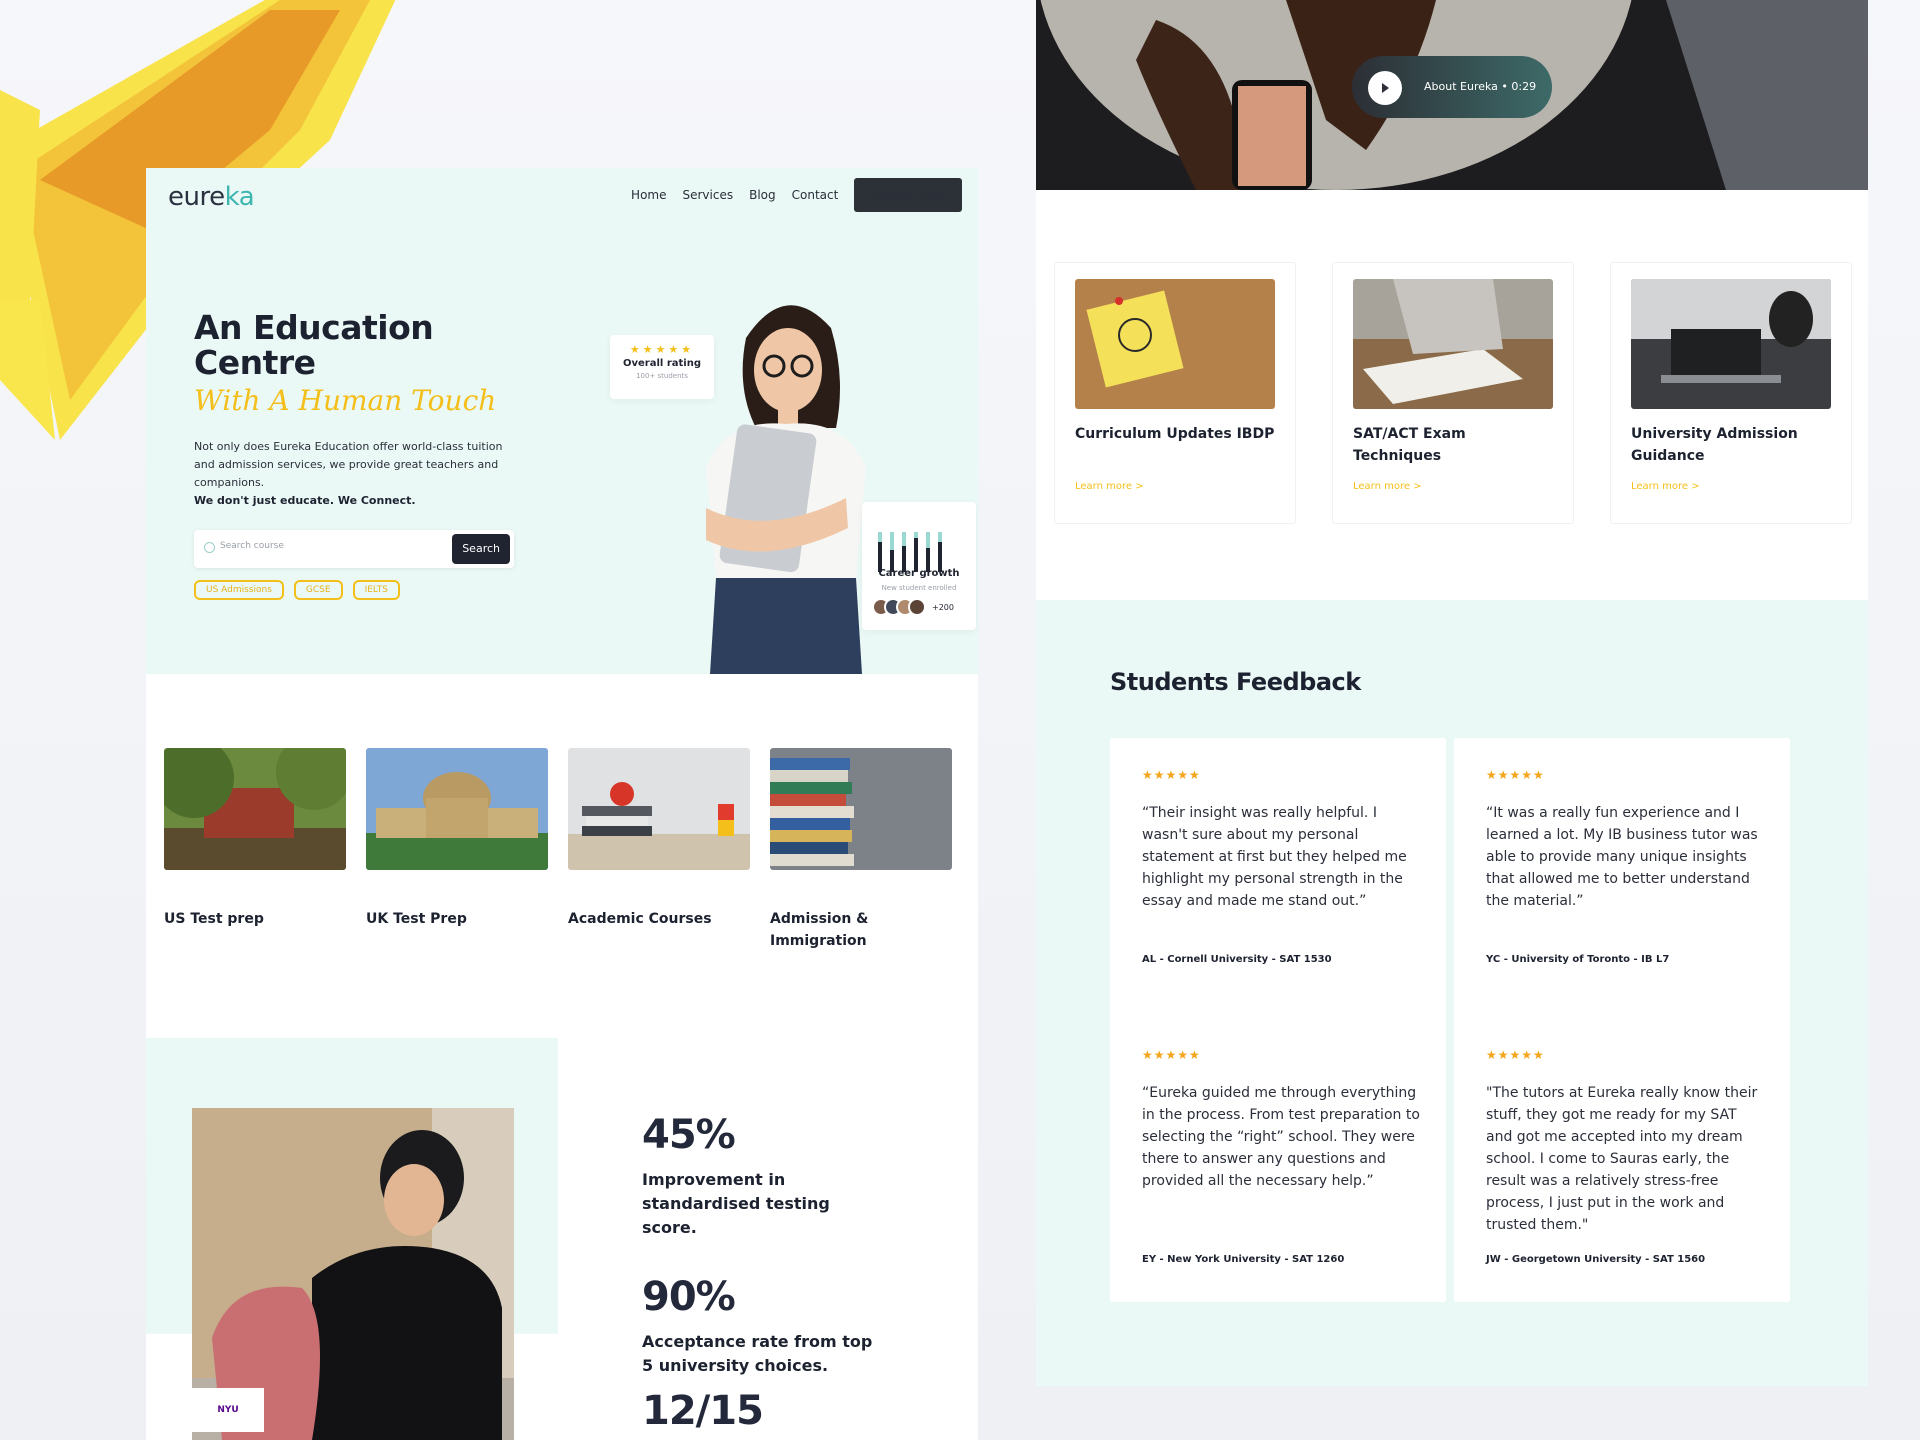 Image resolution: width=1920 pixels, height=1440 pixels. I want to click on feedback-author: EY - New York University - SAT 1260, so click(1243, 1259).